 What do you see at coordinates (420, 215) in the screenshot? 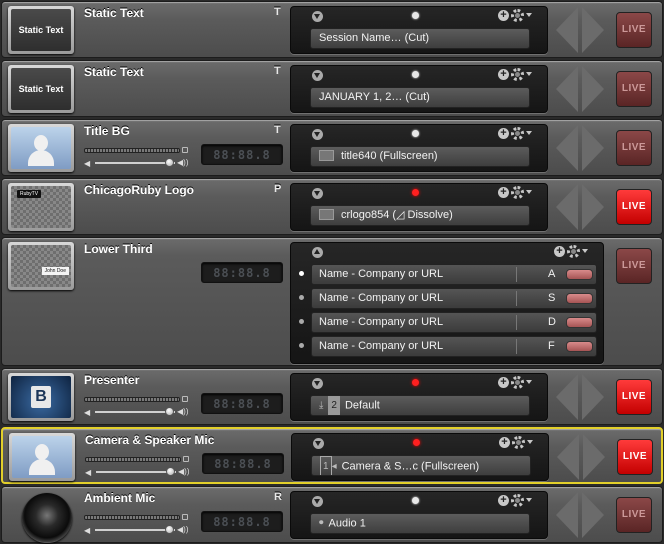
I see `source-selector: crlogo854 (◿ Dissolve)` at bounding box center [420, 215].